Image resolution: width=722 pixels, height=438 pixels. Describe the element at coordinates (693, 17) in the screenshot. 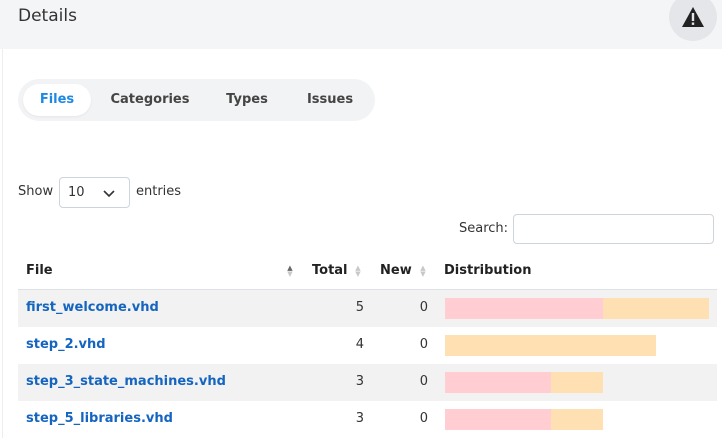

I see `warning-icon` at that location.